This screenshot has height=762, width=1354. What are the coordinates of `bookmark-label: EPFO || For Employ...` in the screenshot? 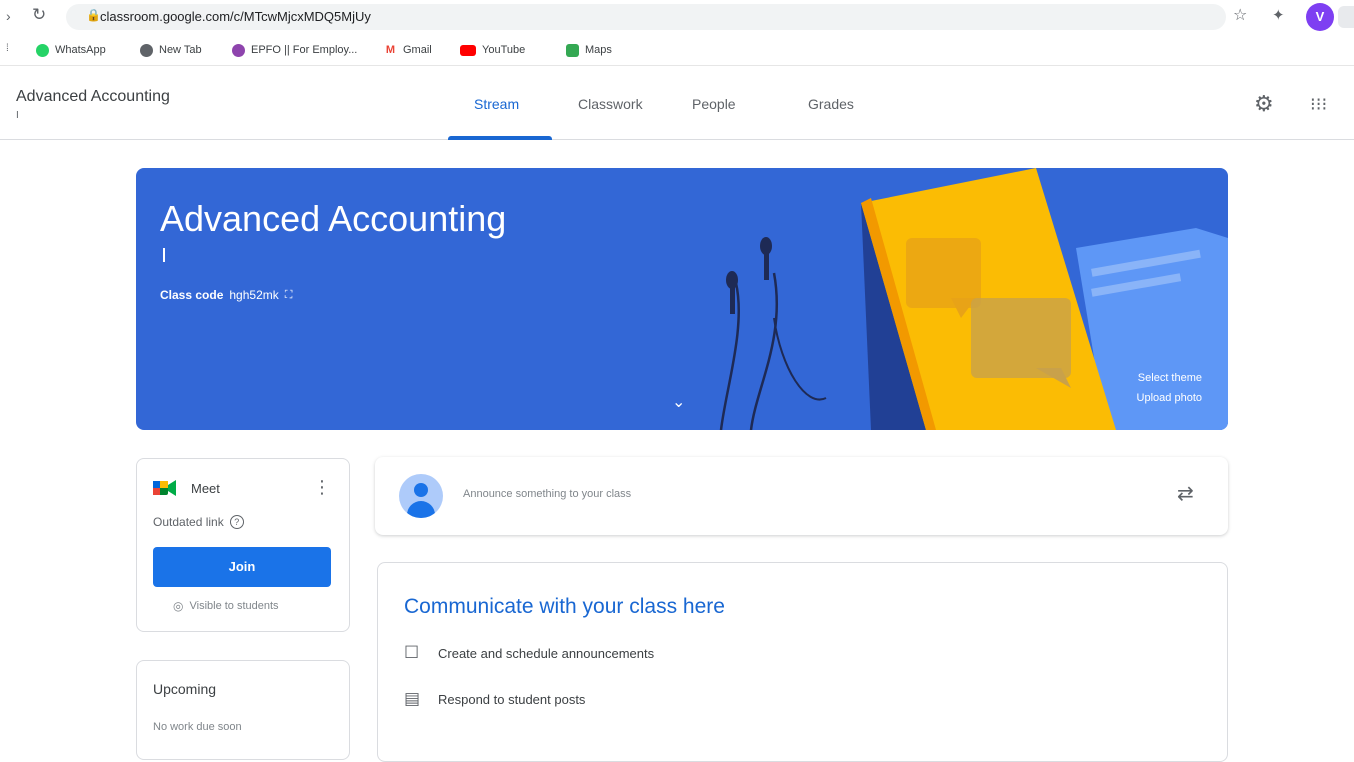 It's located at (304, 50).